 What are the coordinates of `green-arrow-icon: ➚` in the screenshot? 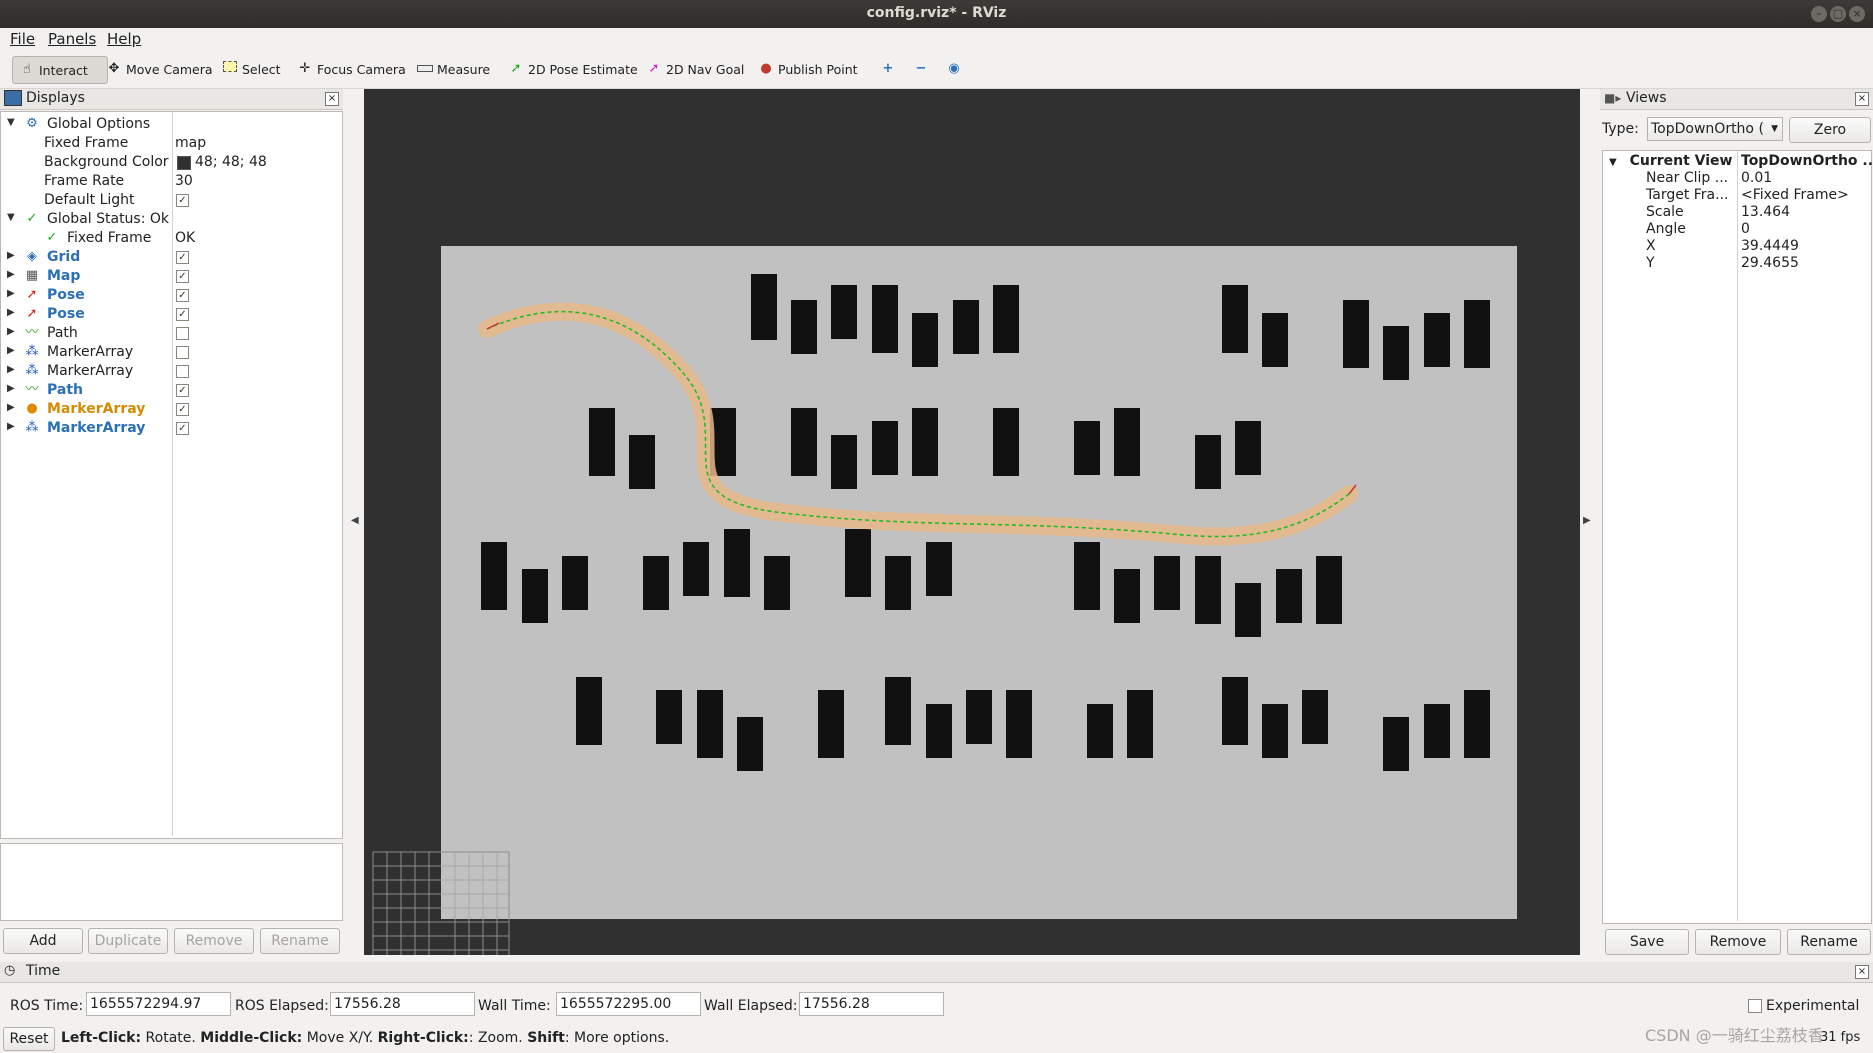 It's located at (516, 68).